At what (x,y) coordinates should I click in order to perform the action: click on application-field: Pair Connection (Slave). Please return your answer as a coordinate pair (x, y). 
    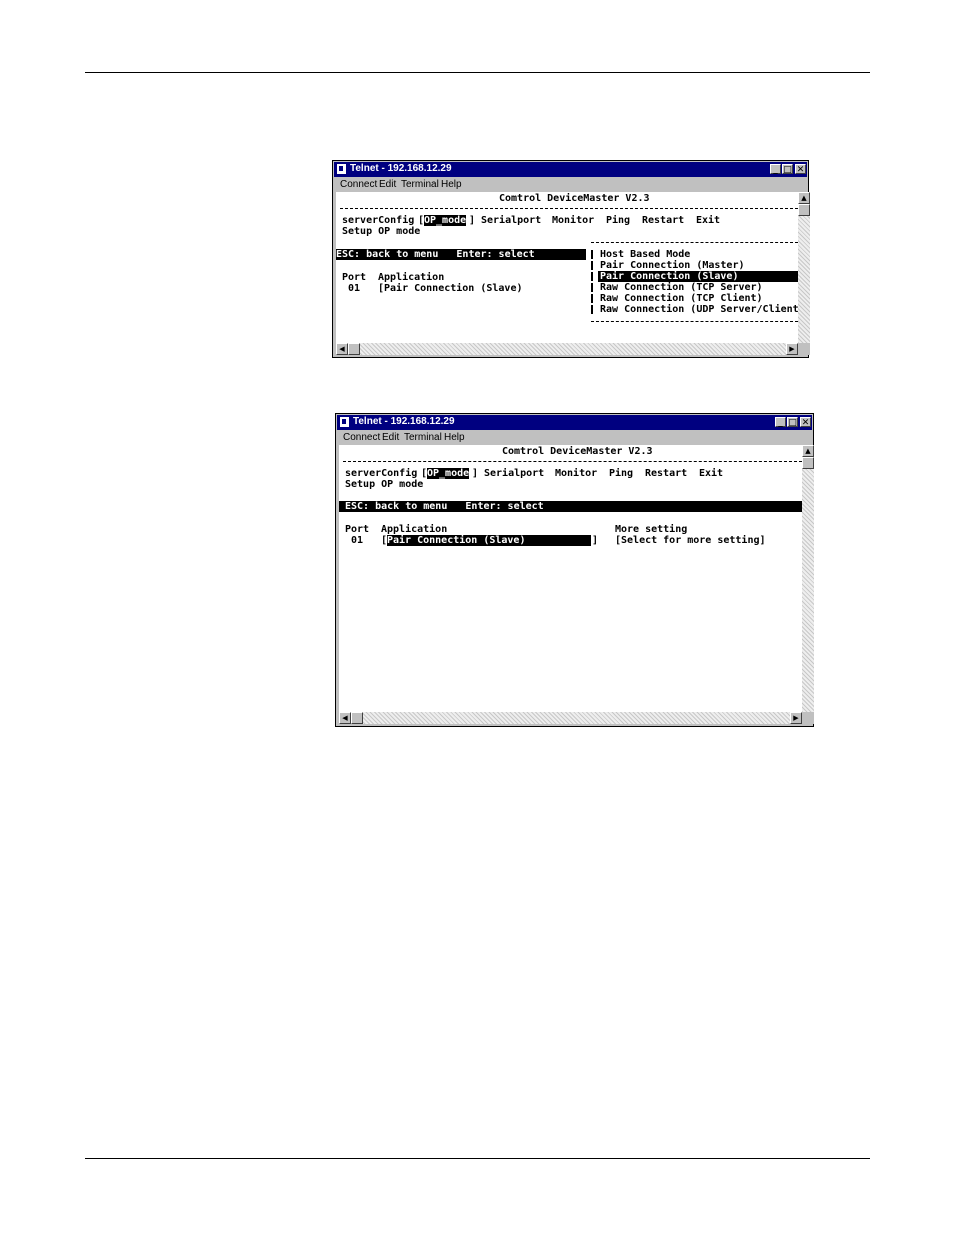
    Looking at the image, I should click on (489, 540).